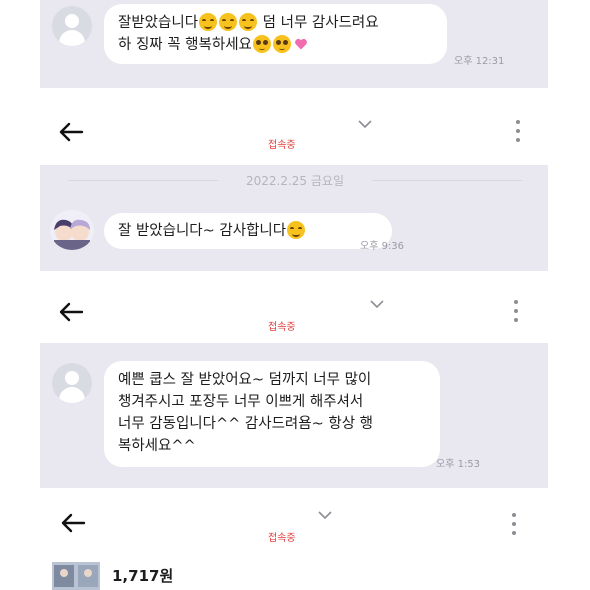  Describe the element at coordinates (447, 180) in the screenshot. I see `date-divider-right` at that location.